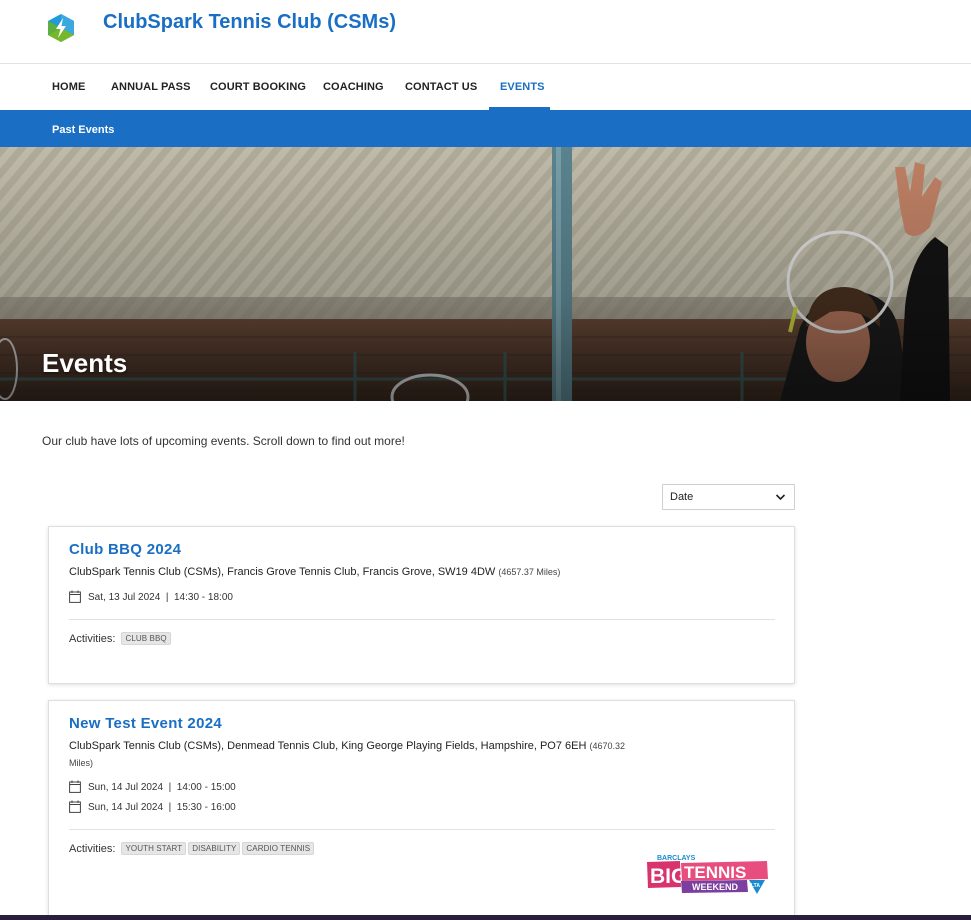 This screenshot has width=971, height=920. I want to click on activity-tag: CARDIO TENNIS, so click(278, 848).